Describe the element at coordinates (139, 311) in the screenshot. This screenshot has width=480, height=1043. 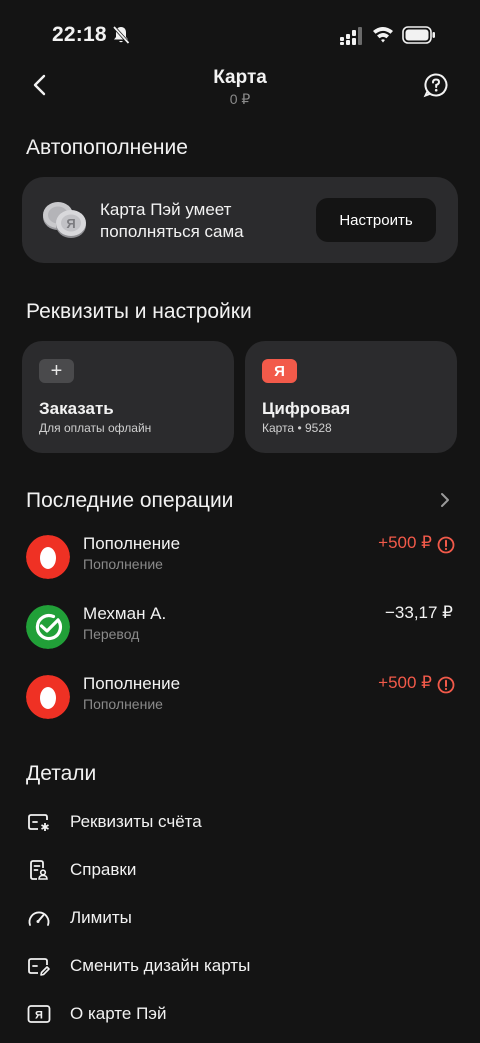
I see `requisites-section-title: Реквизиты и настройки` at that location.